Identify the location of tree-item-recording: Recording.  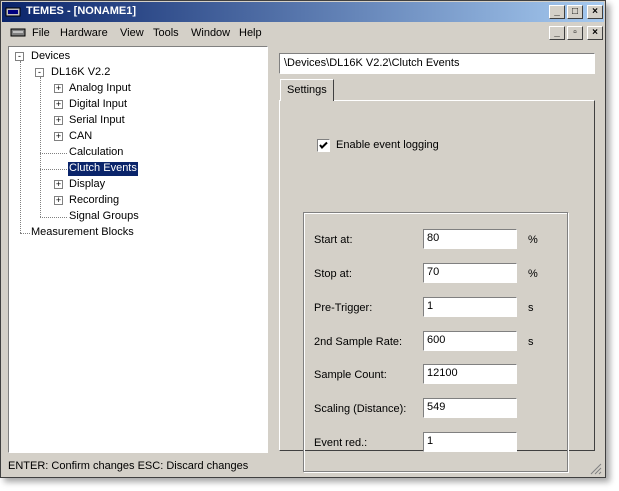
(94, 201).